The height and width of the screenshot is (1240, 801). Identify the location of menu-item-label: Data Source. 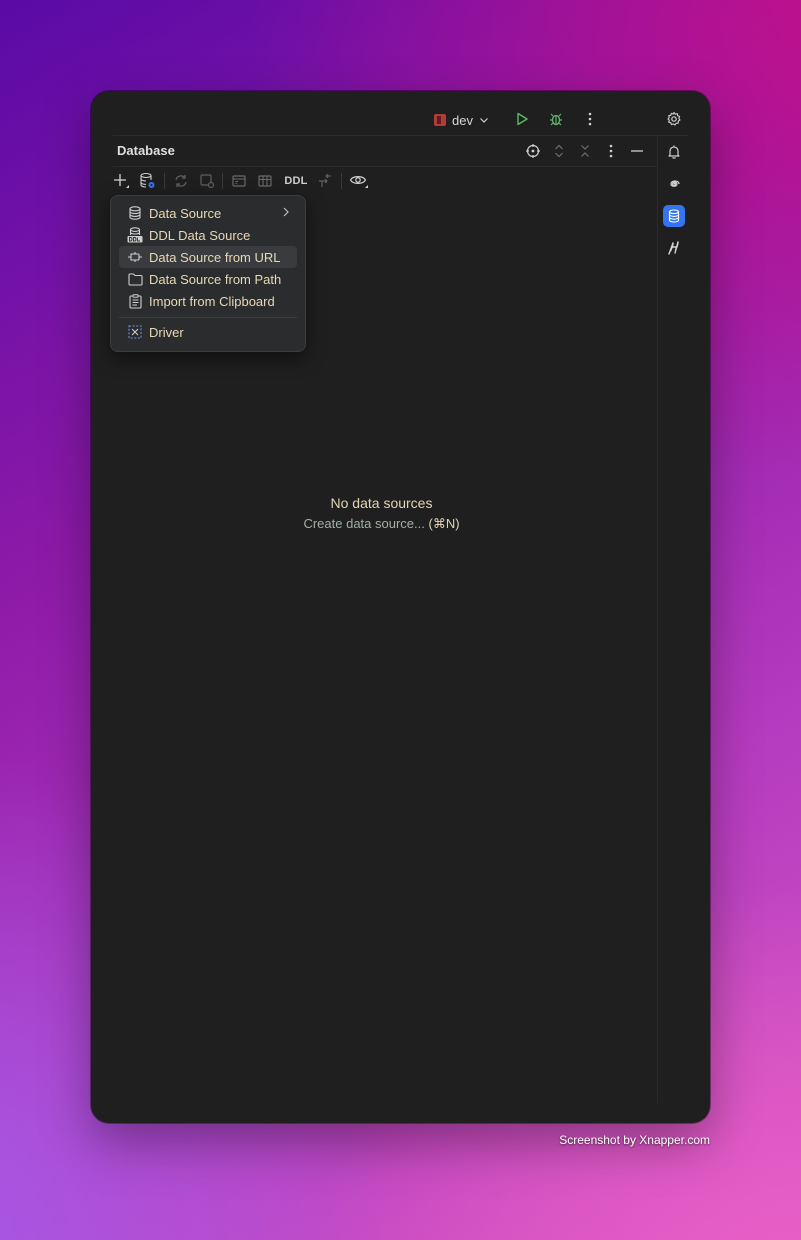
(185, 213).